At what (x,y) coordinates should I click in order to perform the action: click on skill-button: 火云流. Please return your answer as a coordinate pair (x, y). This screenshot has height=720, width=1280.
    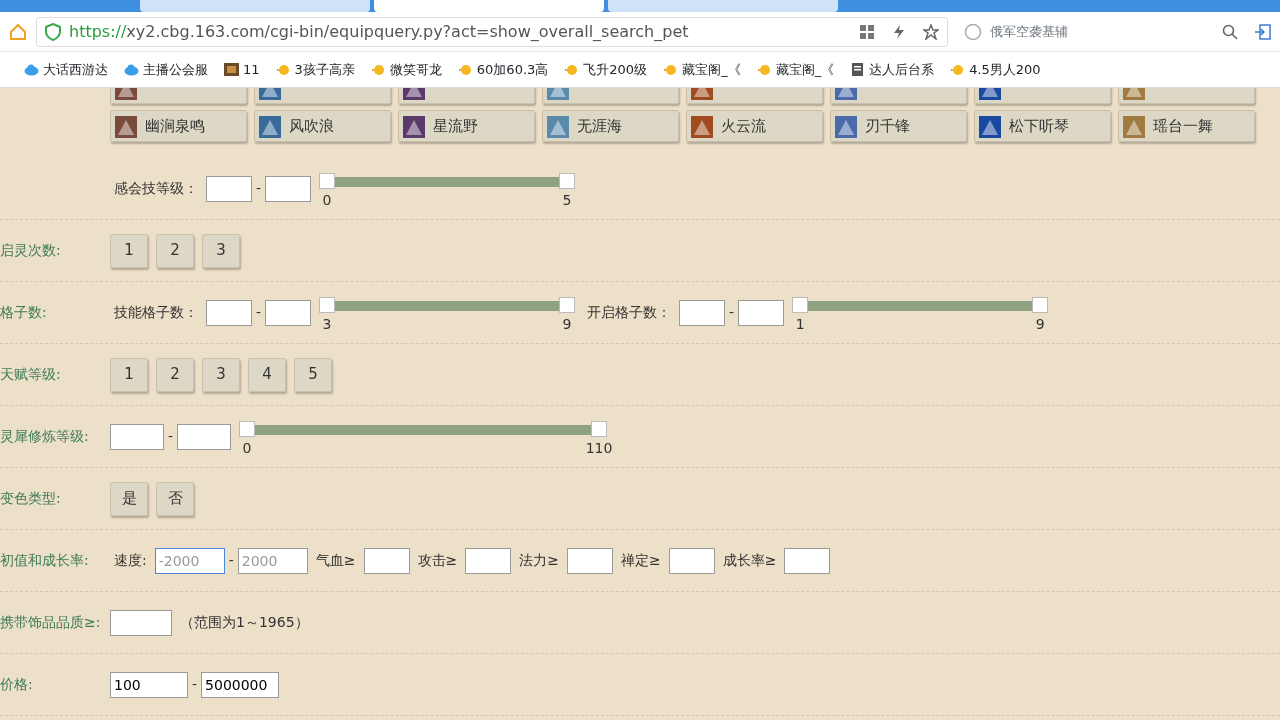
    Looking at the image, I should click on (754, 126).